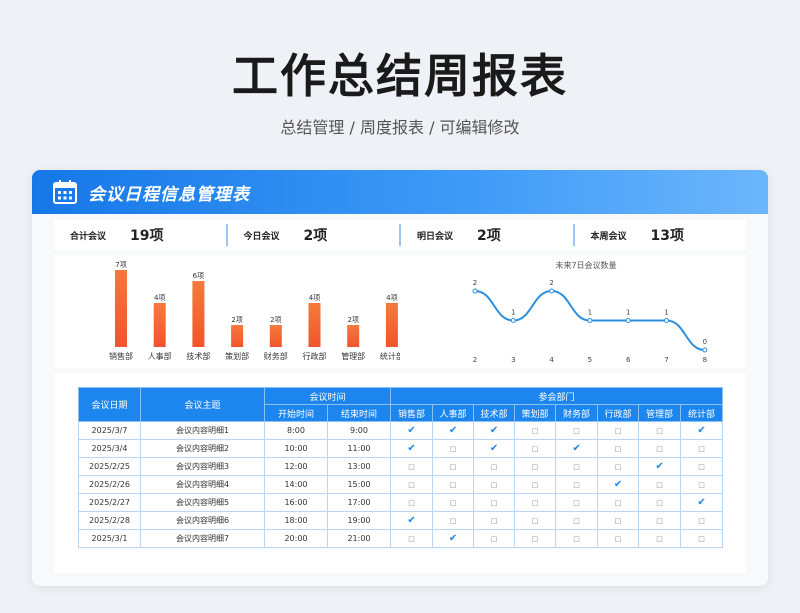 The width and height of the screenshot is (800, 613). I want to click on stat-label: 本周会议, so click(608, 236).